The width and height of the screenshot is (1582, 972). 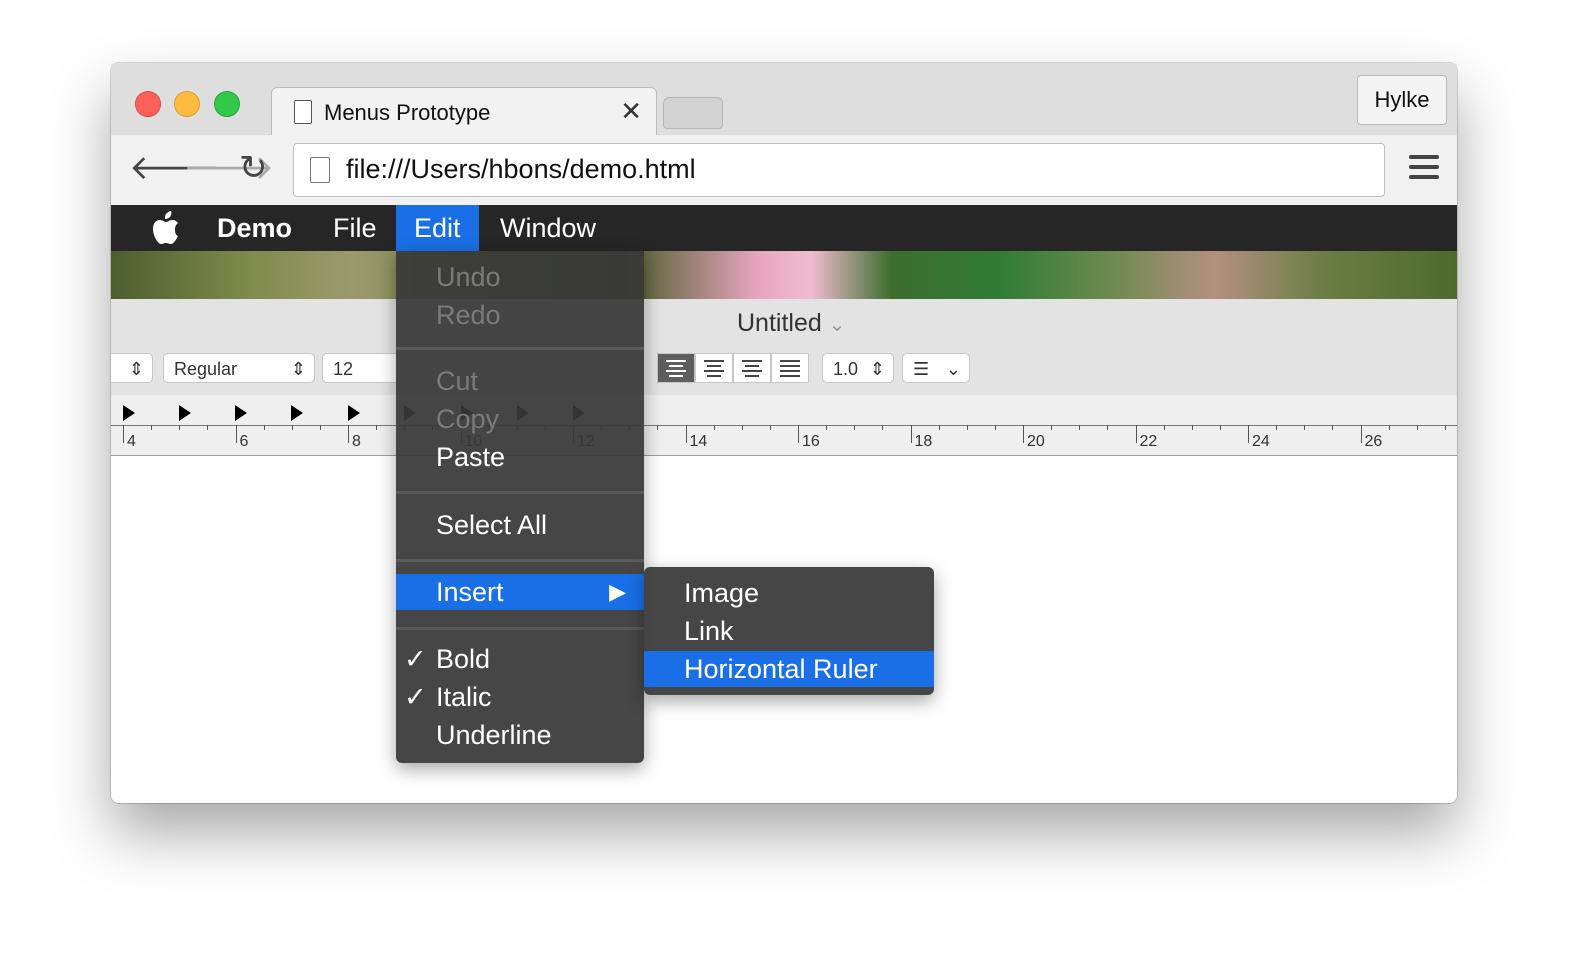 I want to click on app-menubar: Demo File Edit Window, so click(x=784, y=228).